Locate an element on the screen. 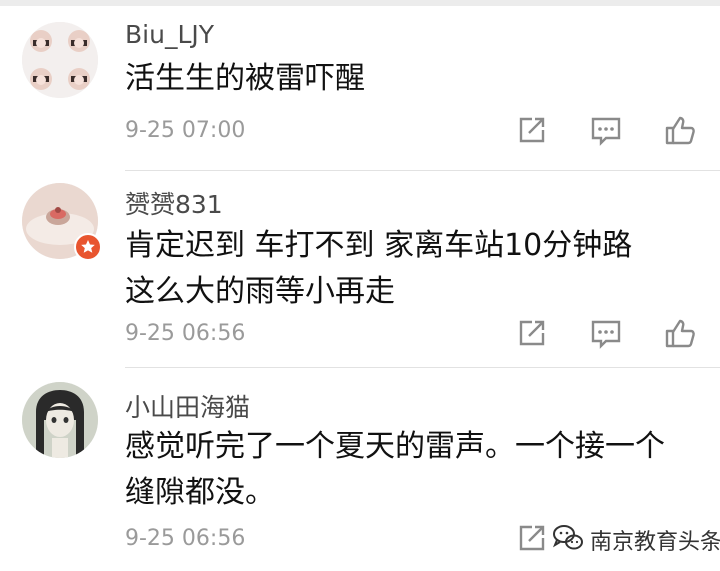 The image size is (720, 571). comment-time: 9-25 07:00 is located at coordinates (185, 130).